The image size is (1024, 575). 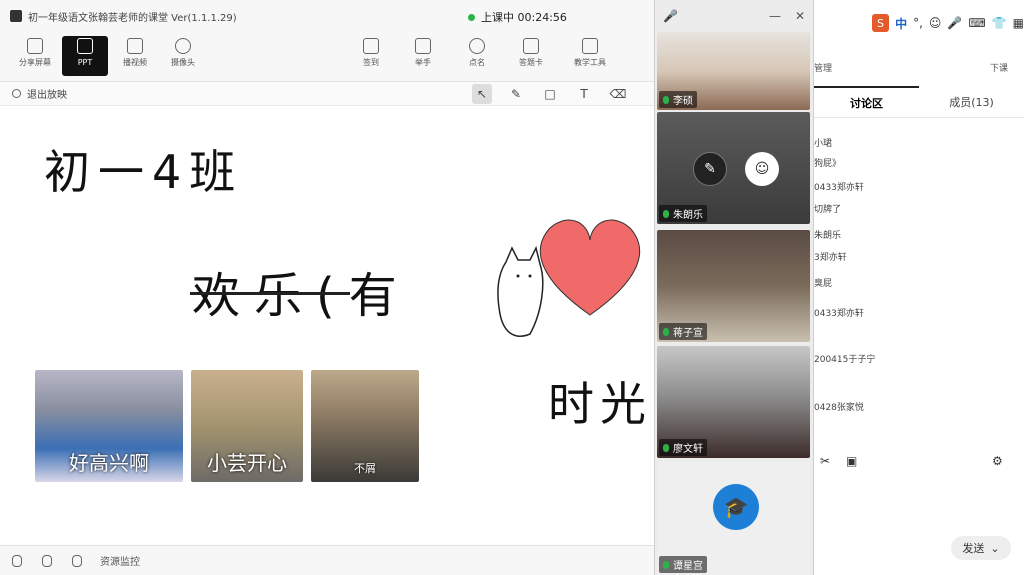 What do you see at coordinates (946, 23) in the screenshot?
I see `ime-toolbar: S 中 °, ☺ 🎤 ⌨ 👕 ▦` at bounding box center [946, 23].